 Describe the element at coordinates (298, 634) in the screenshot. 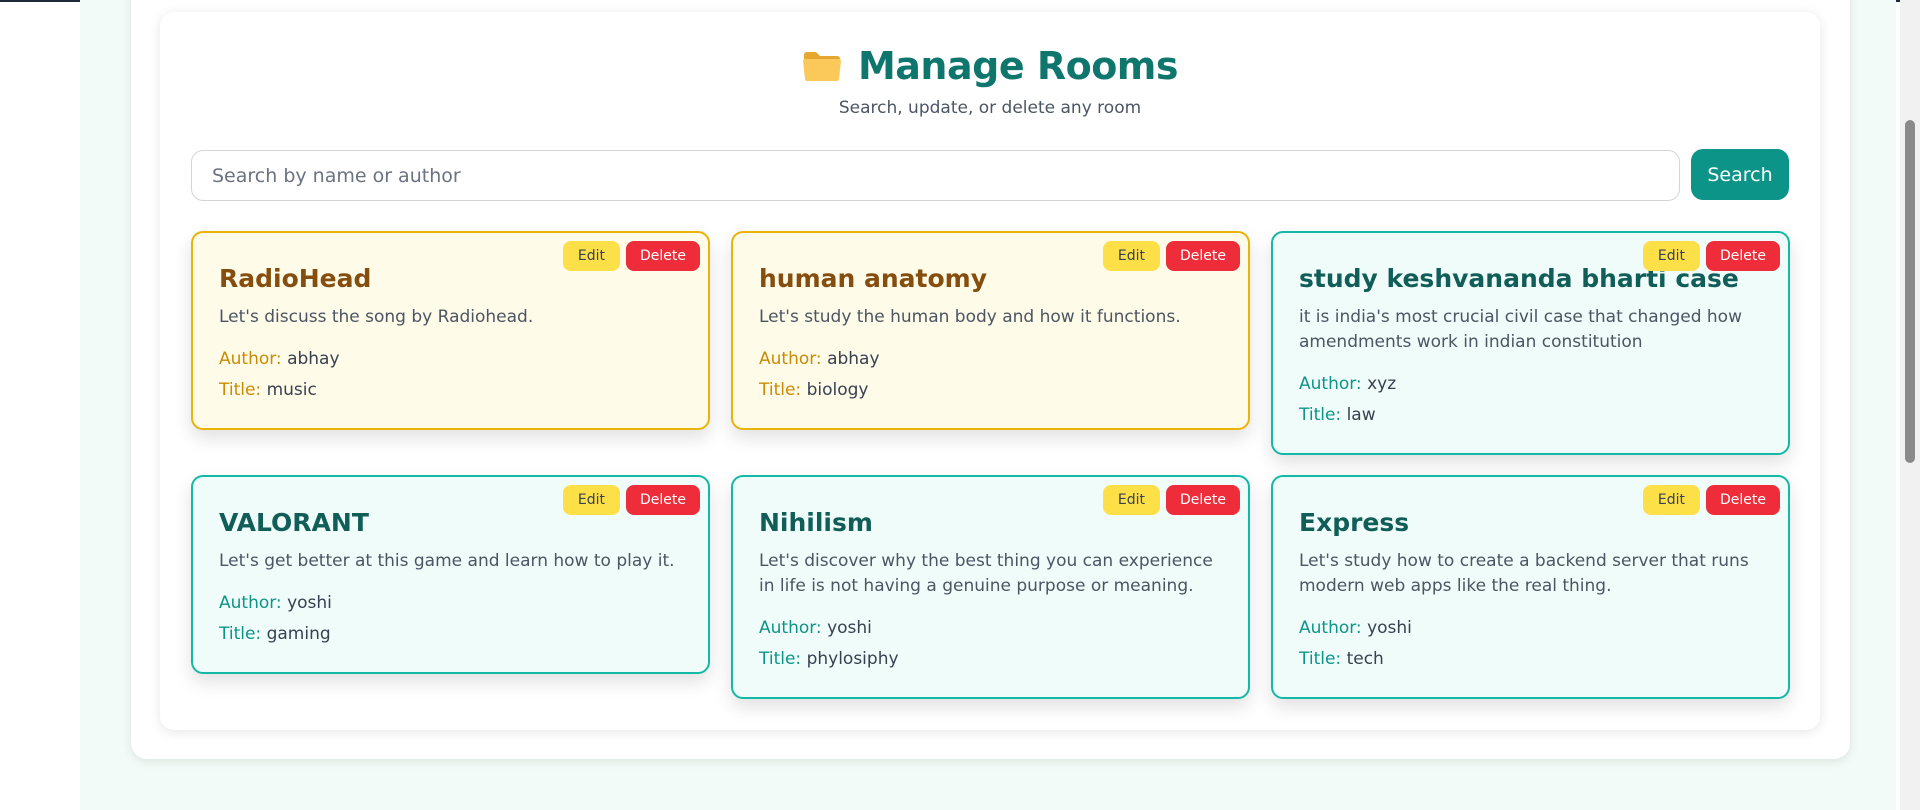

I see `category-value: gaming` at that location.